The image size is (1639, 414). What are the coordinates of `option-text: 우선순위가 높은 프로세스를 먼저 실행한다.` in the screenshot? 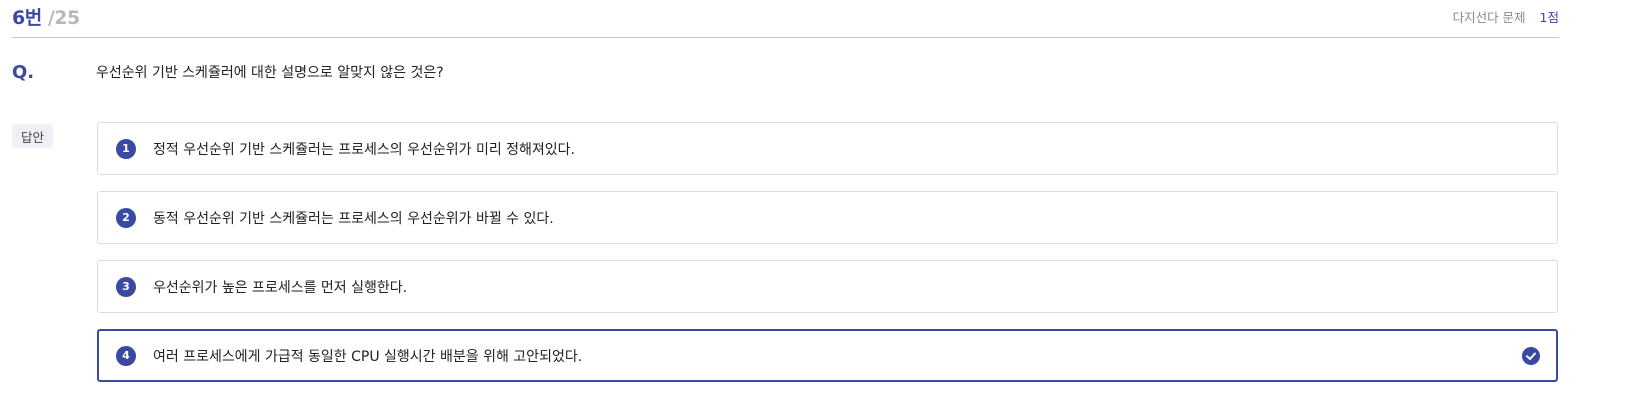 It's located at (280, 287).